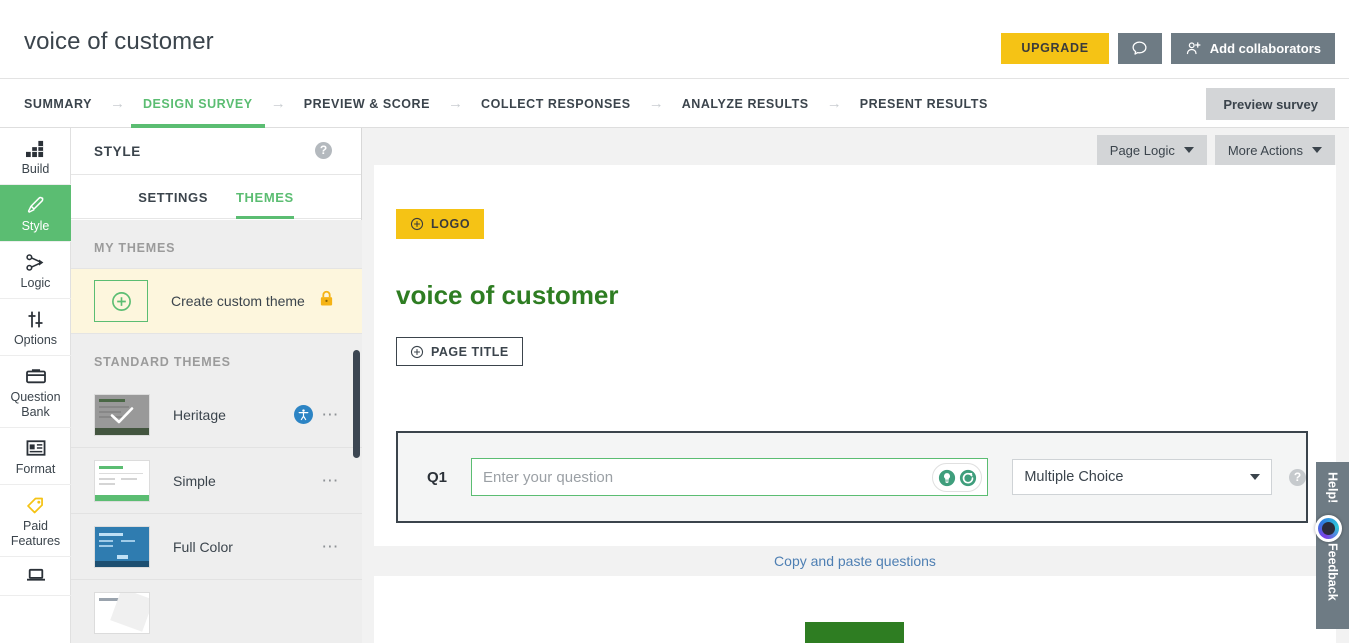  I want to click on done-button: Done, so click(854, 632).